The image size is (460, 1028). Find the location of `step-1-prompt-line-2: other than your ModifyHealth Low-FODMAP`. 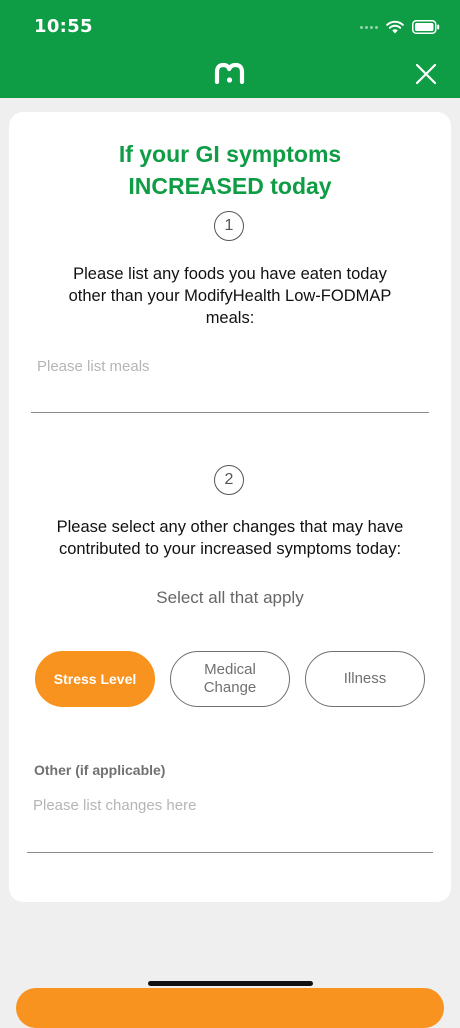

step-1-prompt-line-2: other than your ModifyHealth Low-FODMAP is located at coordinates (230, 296).